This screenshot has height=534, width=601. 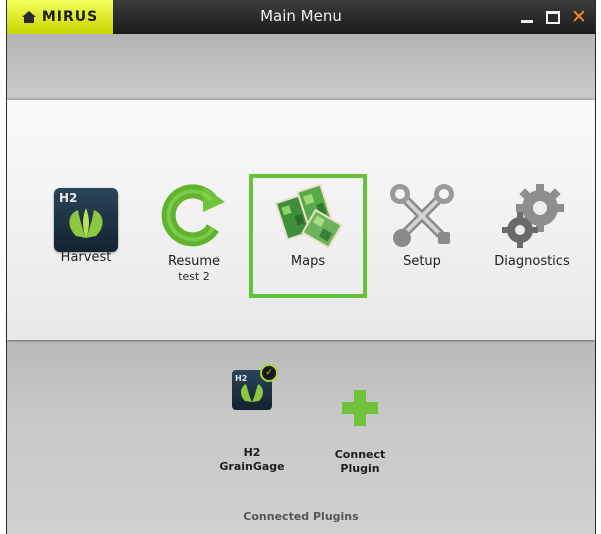 I want to click on plugin-h2-graingage: H2 ✓ H2 GrainGage, so click(x=252, y=419).